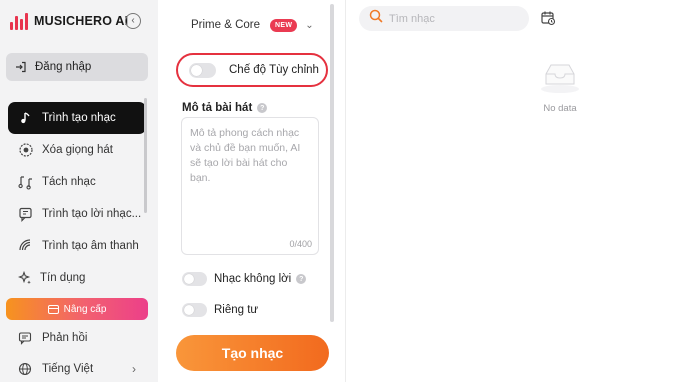 The height and width of the screenshot is (382, 680). What do you see at coordinates (19, 21) in the screenshot?
I see `logo-icon` at bounding box center [19, 21].